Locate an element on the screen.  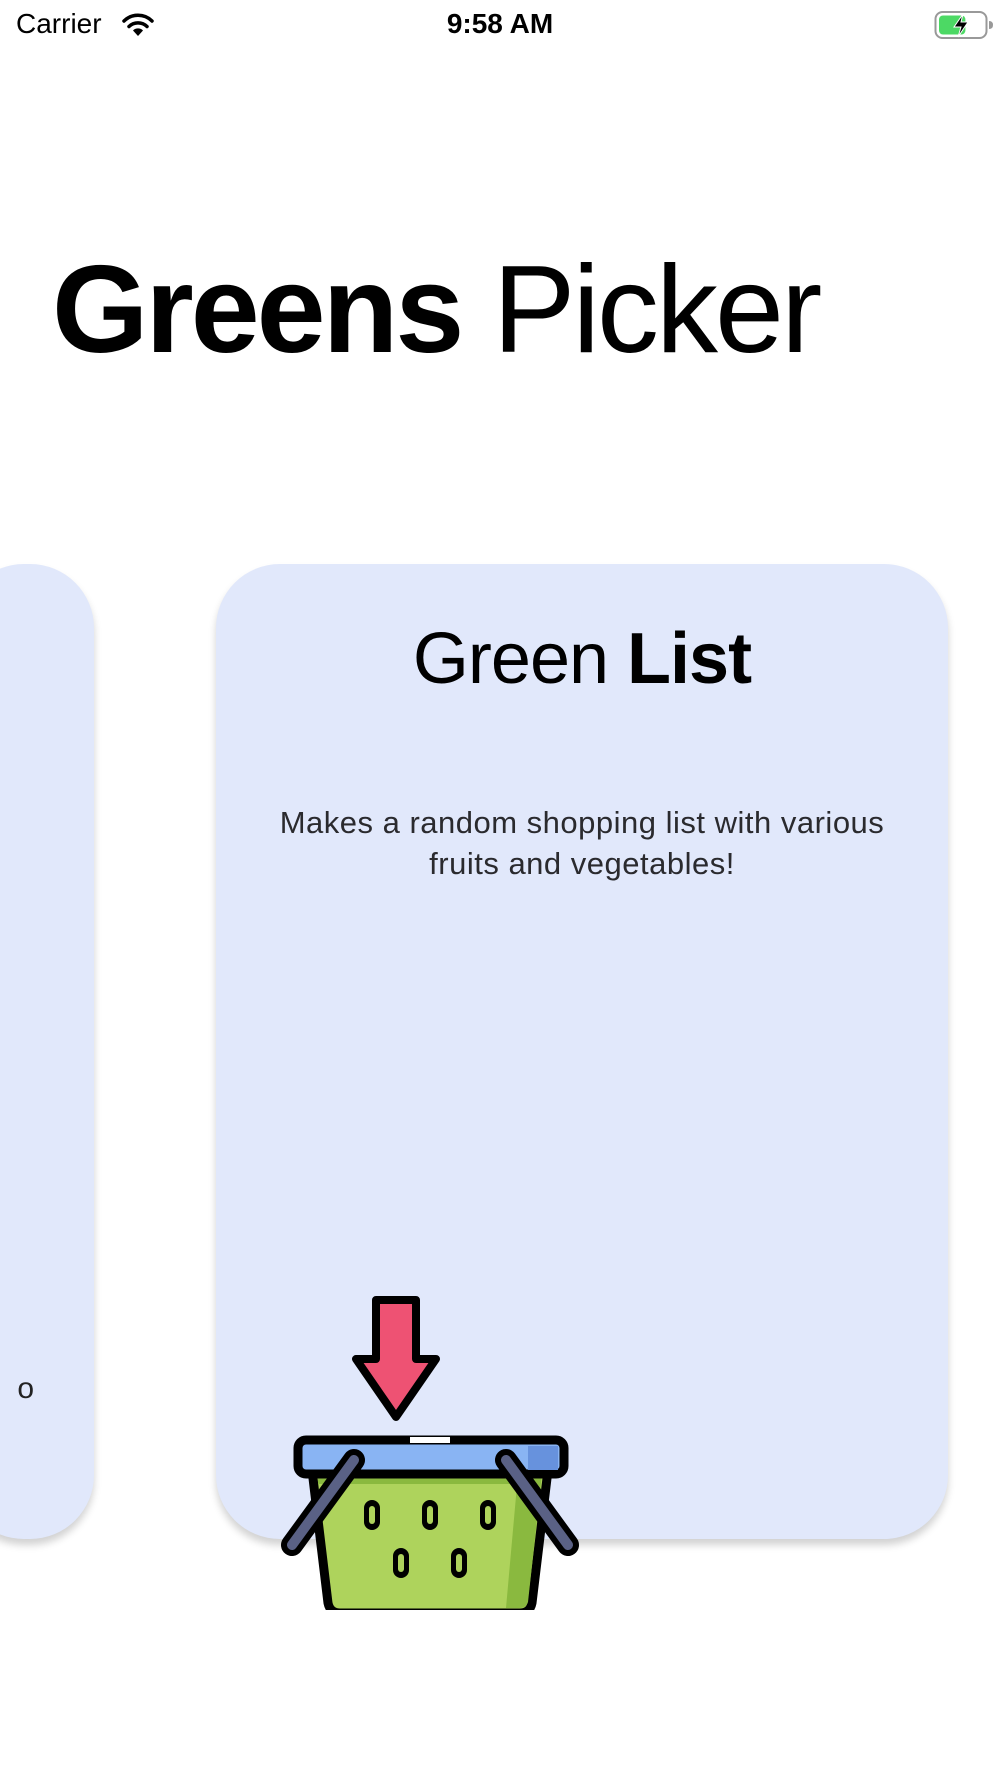
battery-charging-icon is located at coordinates (963, 25).